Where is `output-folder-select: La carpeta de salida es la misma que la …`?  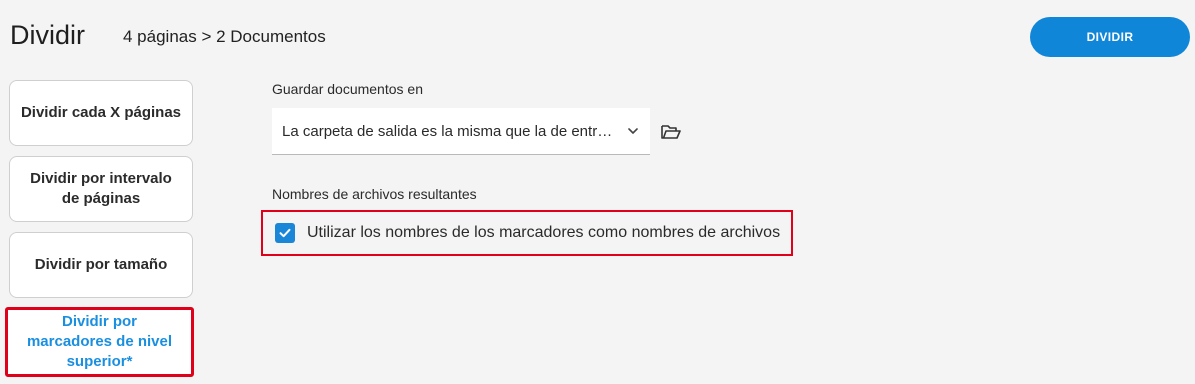
output-folder-select: La carpeta de salida es la misma que la … is located at coordinates (461, 131).